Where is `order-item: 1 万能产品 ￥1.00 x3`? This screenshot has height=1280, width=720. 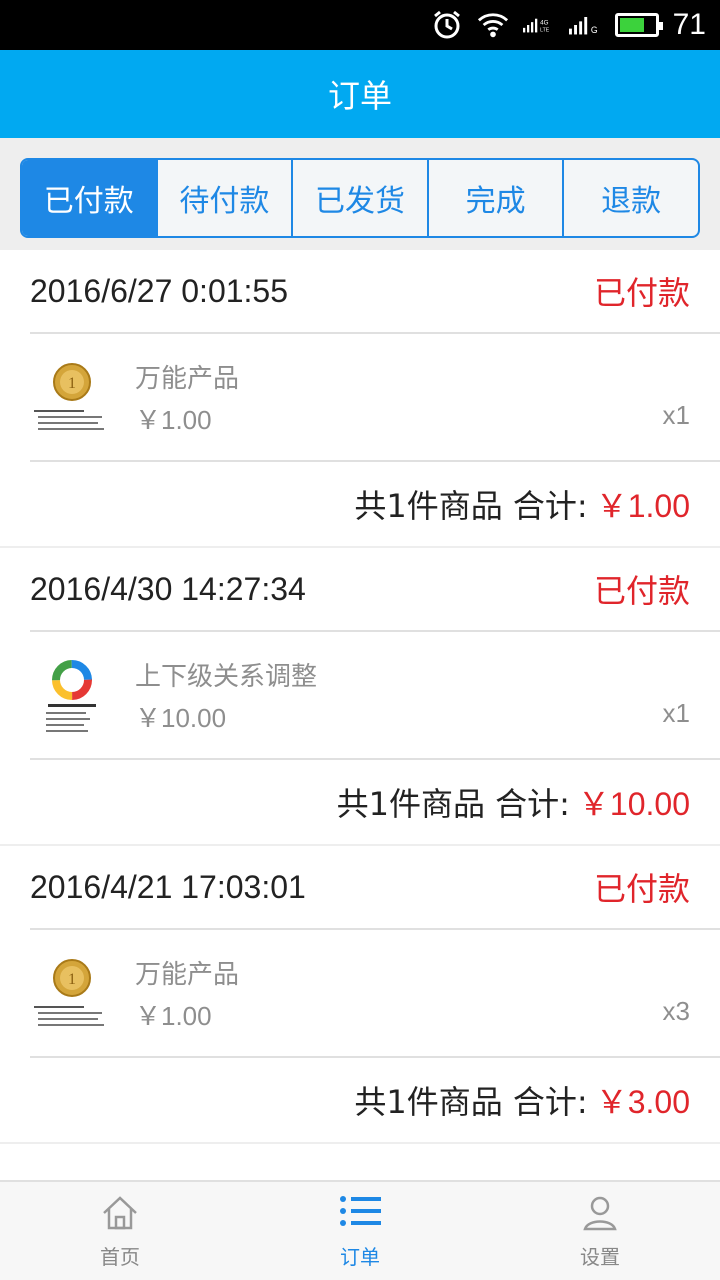
order-item: 1 万能产品 ￥1.00 x3 is located at coordinates (375, 994).